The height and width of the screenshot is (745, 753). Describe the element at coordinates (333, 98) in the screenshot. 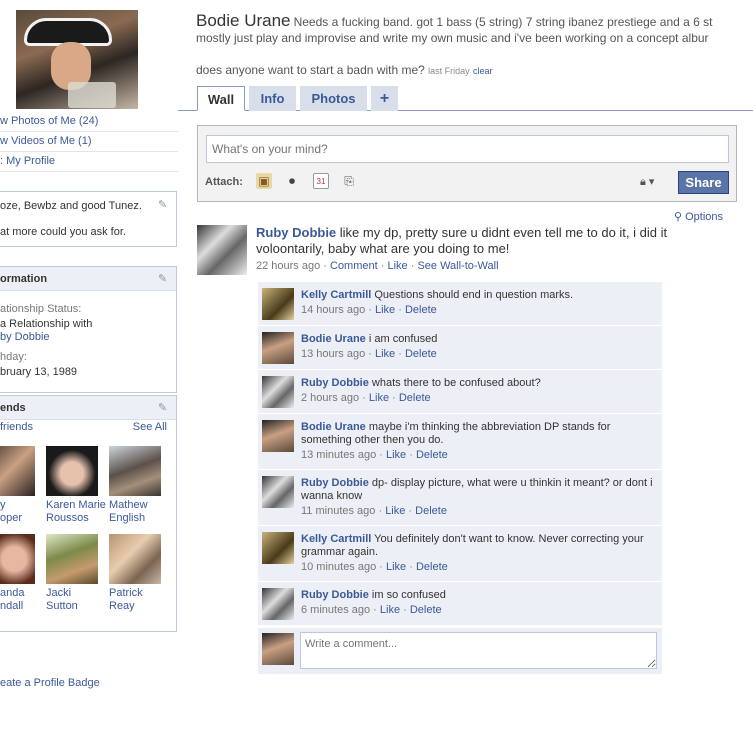

I see `tab-photos: Photos` at that location.